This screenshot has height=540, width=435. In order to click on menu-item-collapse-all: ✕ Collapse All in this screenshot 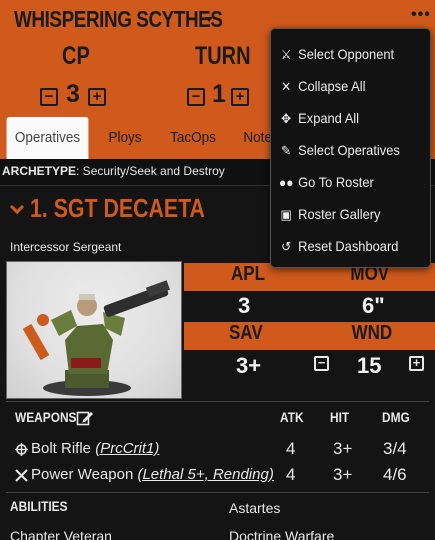, I will do `click(346, 86)`.